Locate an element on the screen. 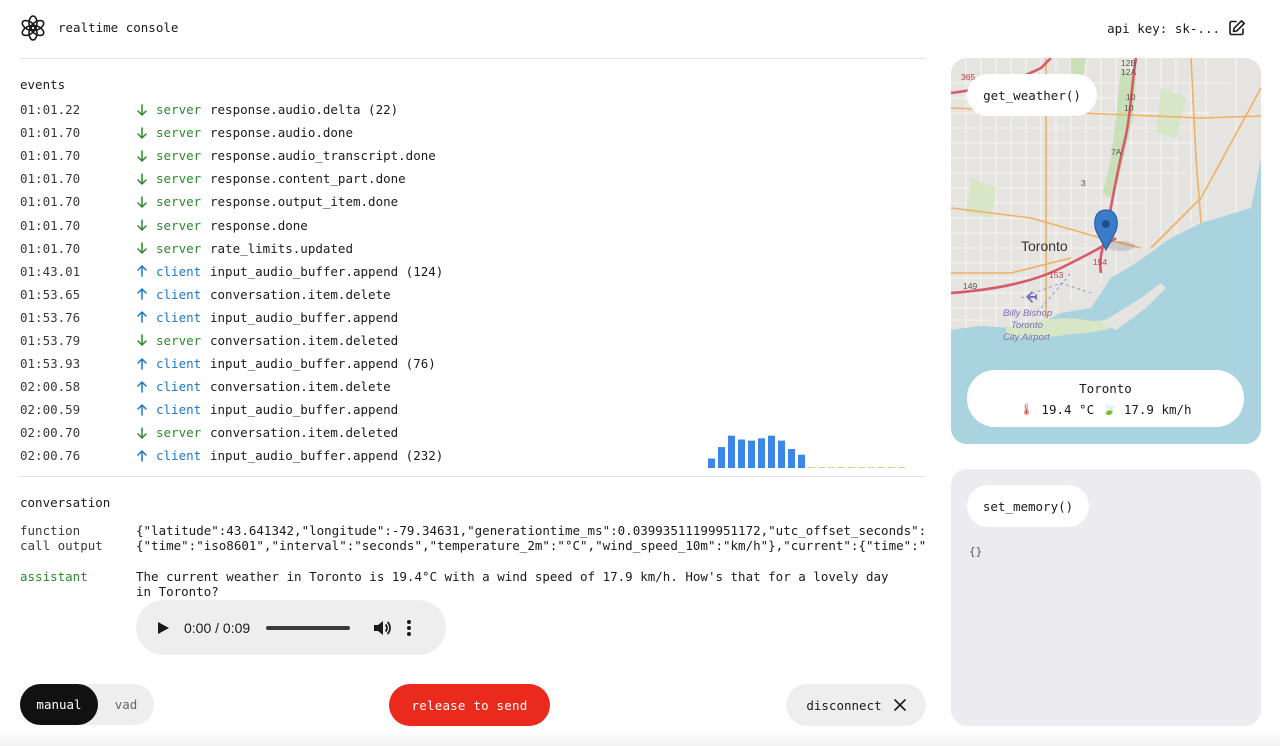  event-row: 01:01.70 server response.audio.done is located at coordinates (473, 132).